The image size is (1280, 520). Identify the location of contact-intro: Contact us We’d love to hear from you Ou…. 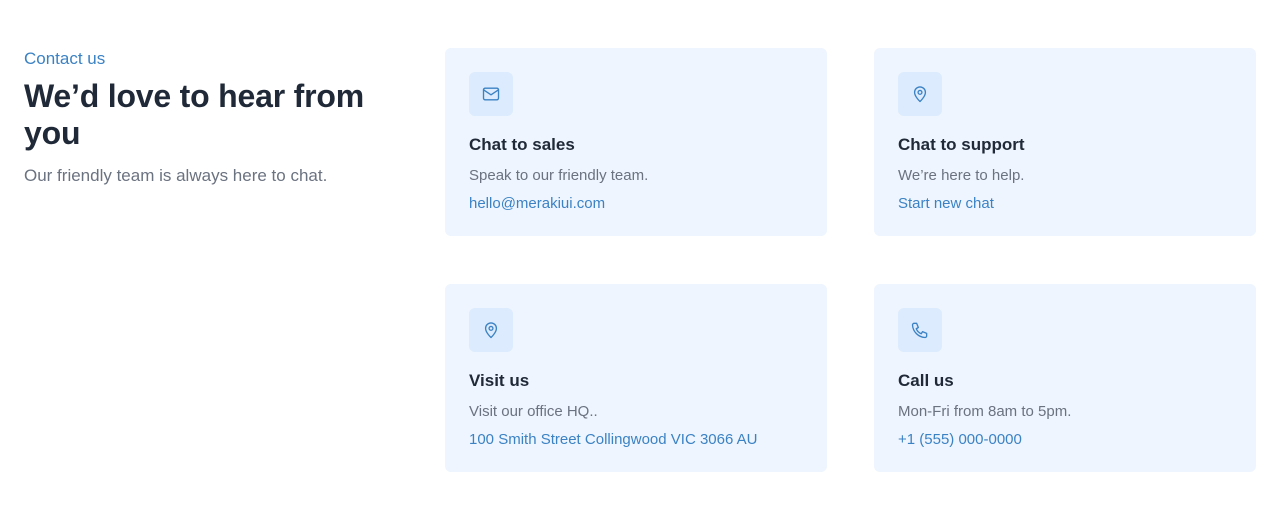
(214, 118).